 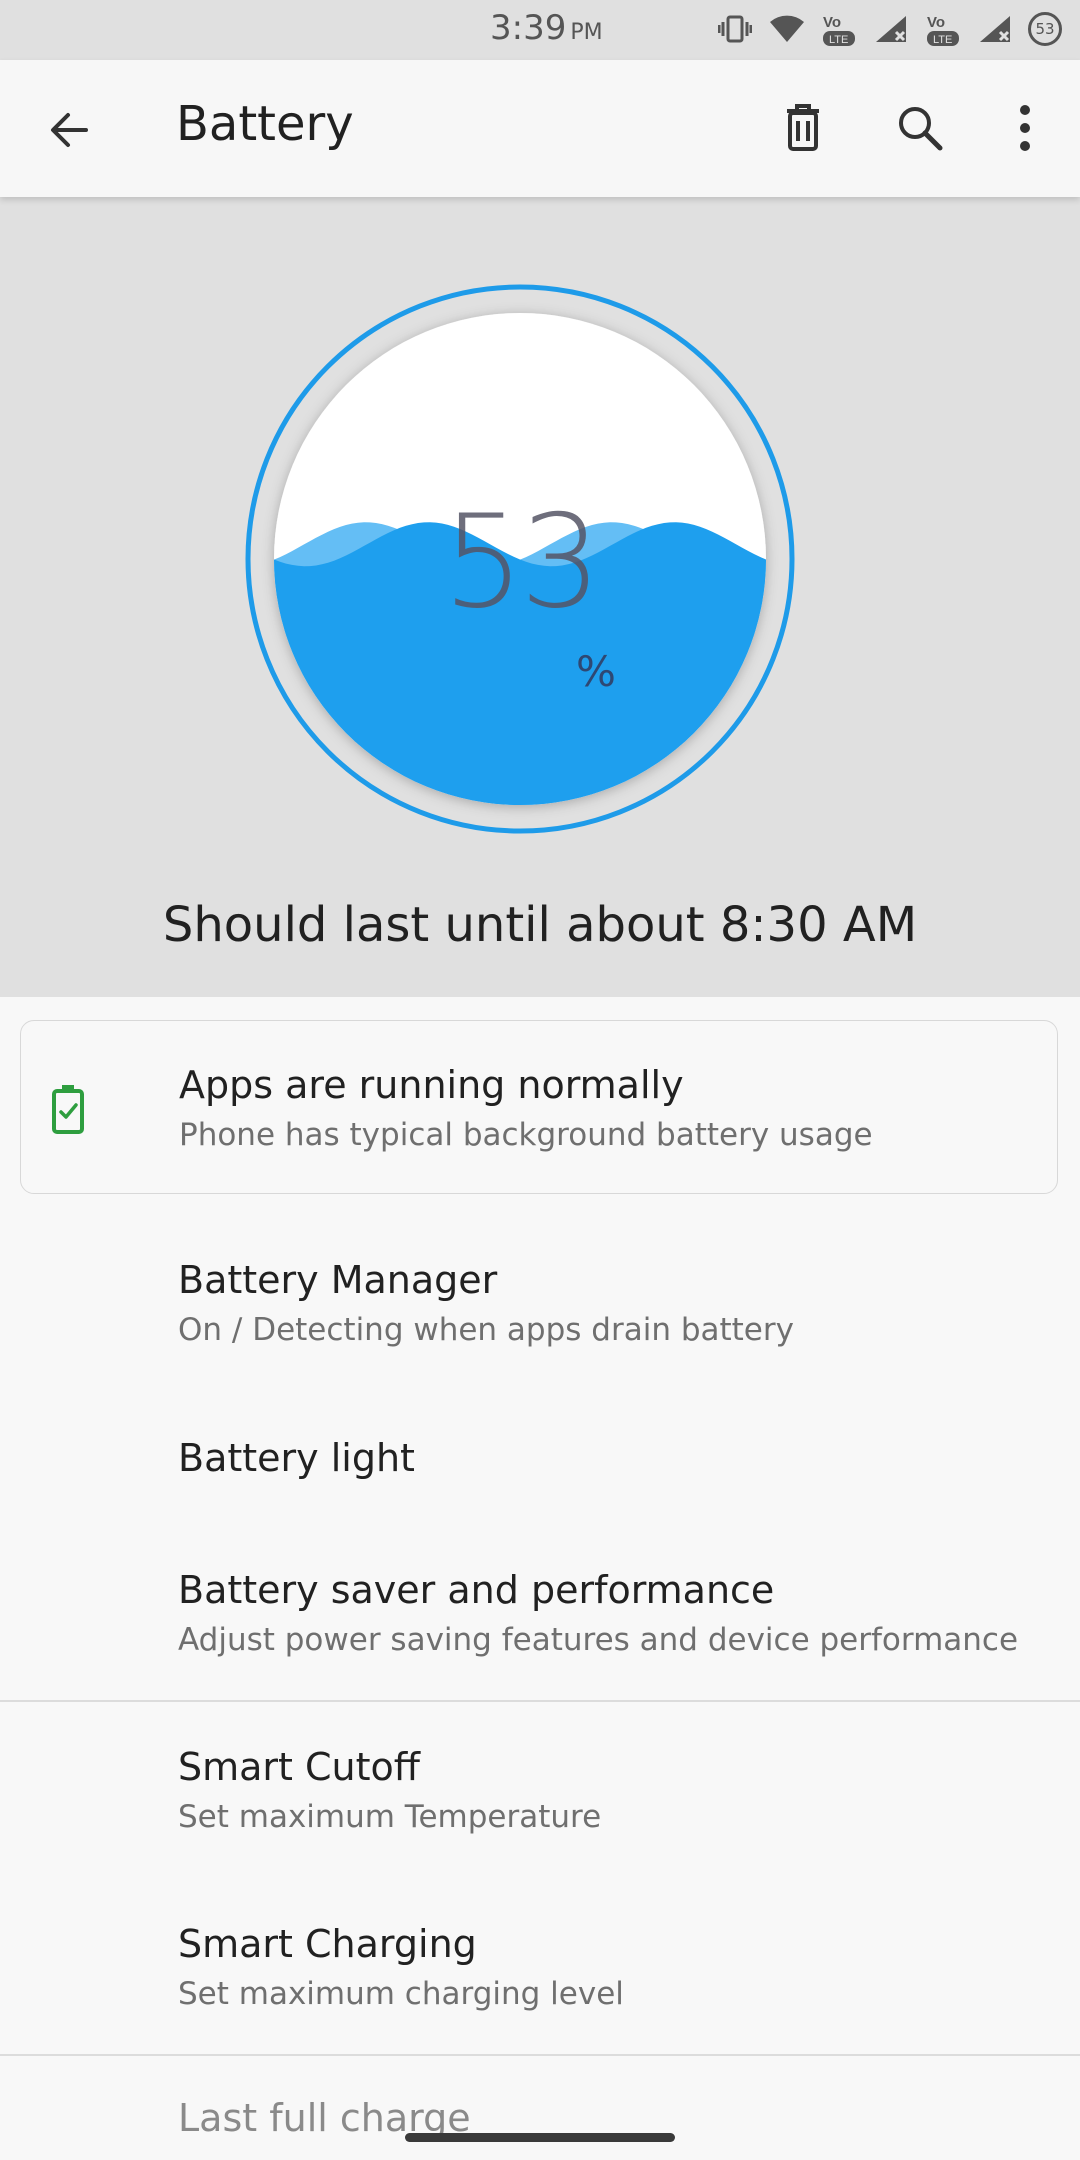 I want to click on battery-percent-value: 53, so click(x=522, y=562).